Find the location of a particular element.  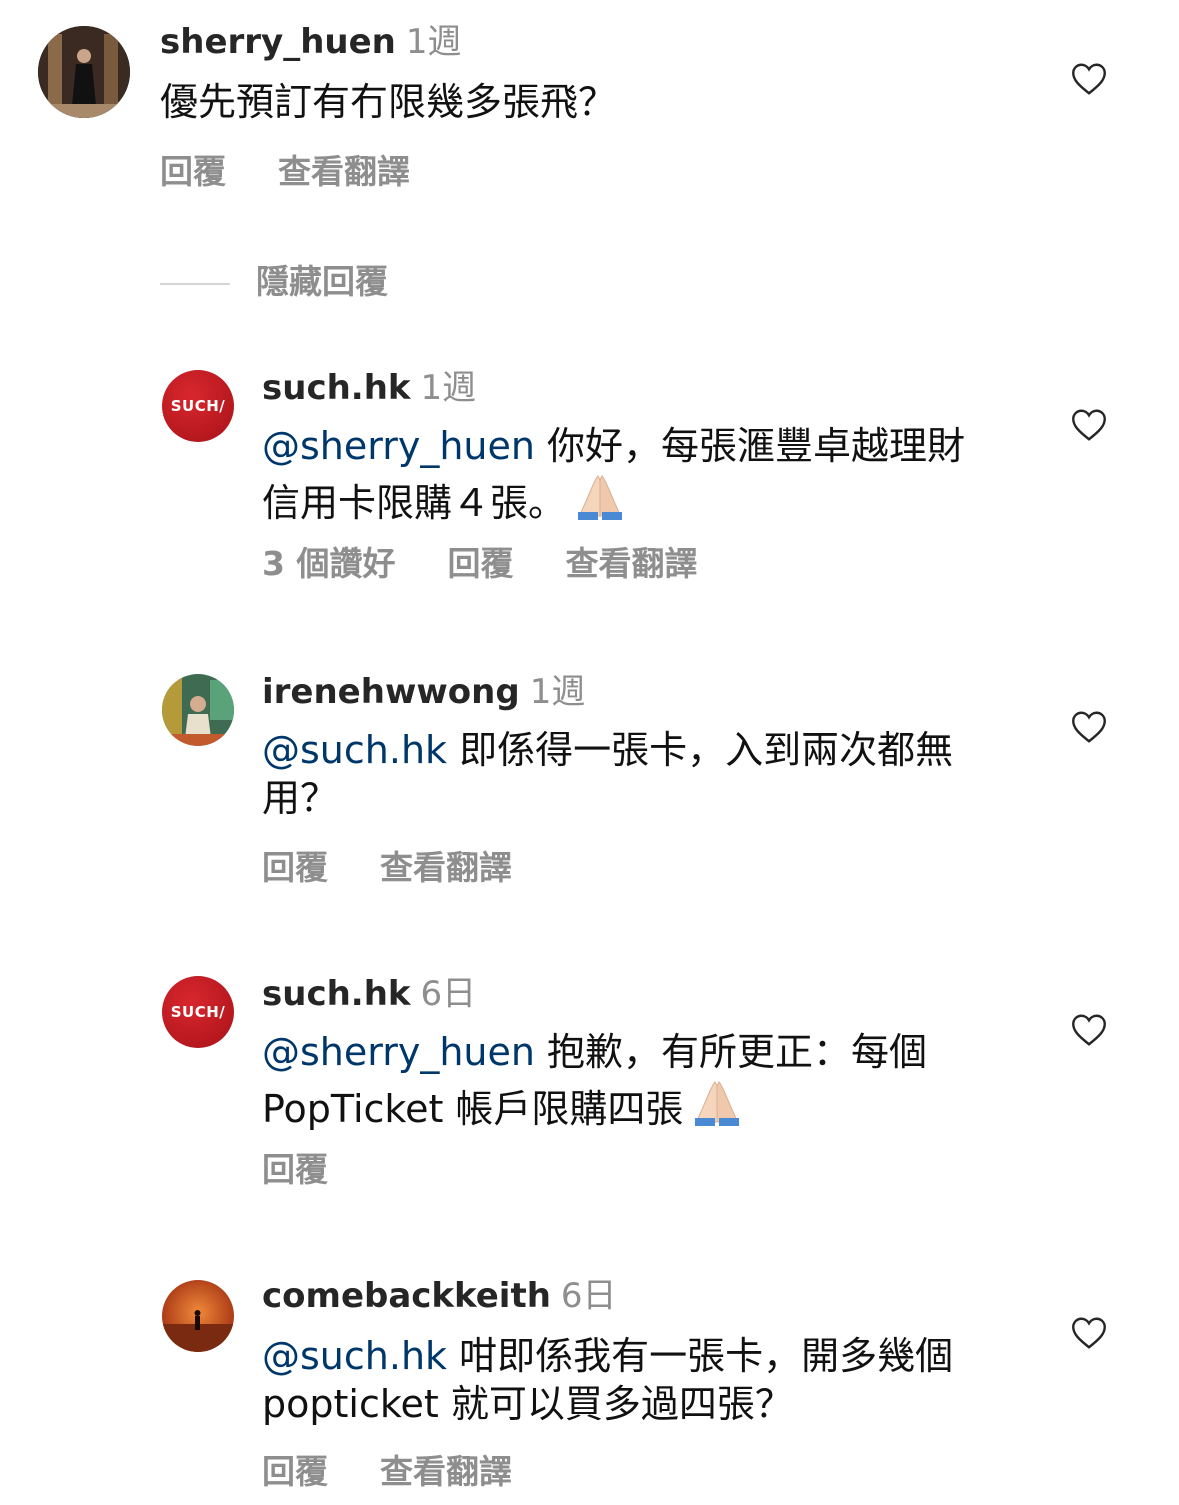

username: irenehwwong is located at coordinates (391, 692).